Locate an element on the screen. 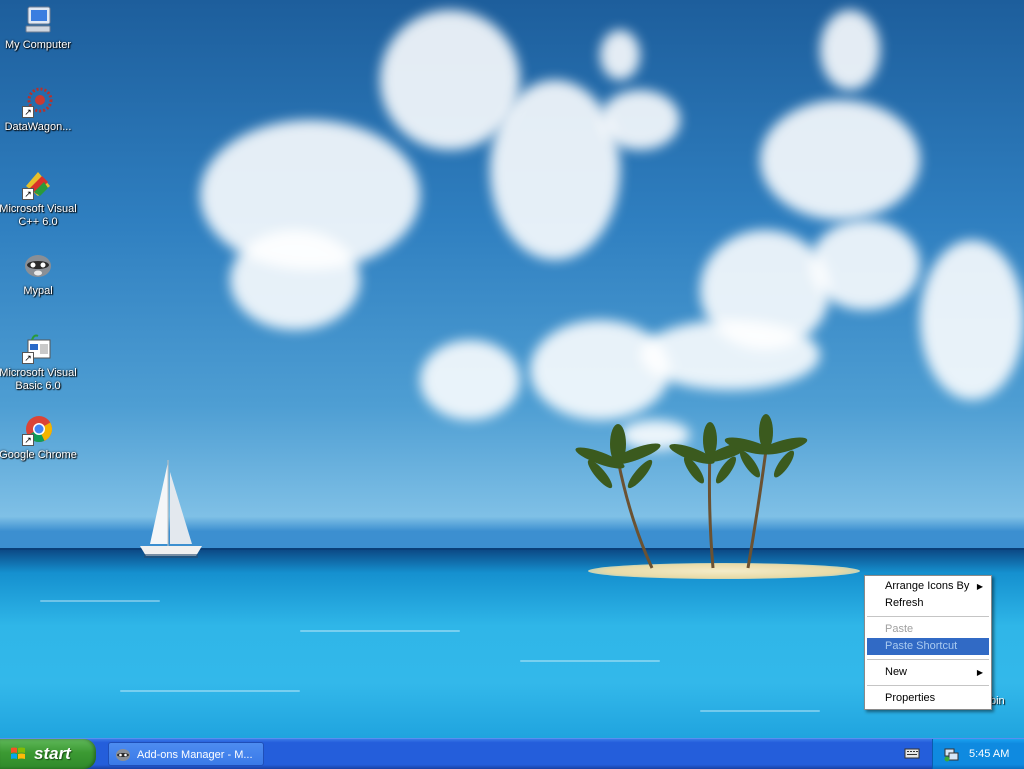 The height and width of the screenshot is (769, 1024). keyboard-language-icon is located at coordinates (912, 753).